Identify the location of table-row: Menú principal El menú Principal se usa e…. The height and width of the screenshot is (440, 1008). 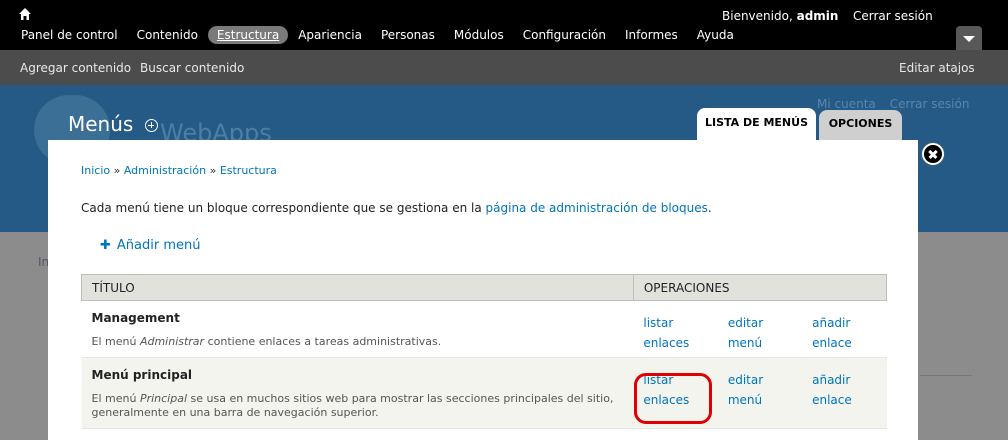
(484, 393).